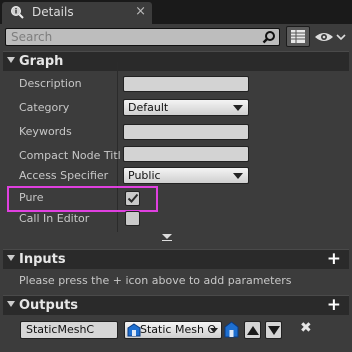  I want to click on pure-row: Pure, so click(176, 198).